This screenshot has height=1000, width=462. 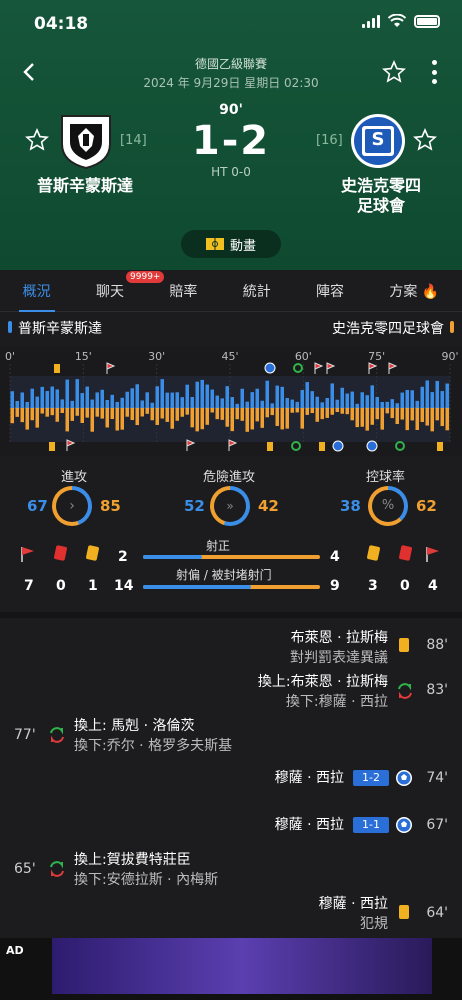 What do you see at coordinates (72, 506) in the screenshot?
I see `chevron-right-icon: ›` at bounding box center [72, 506].